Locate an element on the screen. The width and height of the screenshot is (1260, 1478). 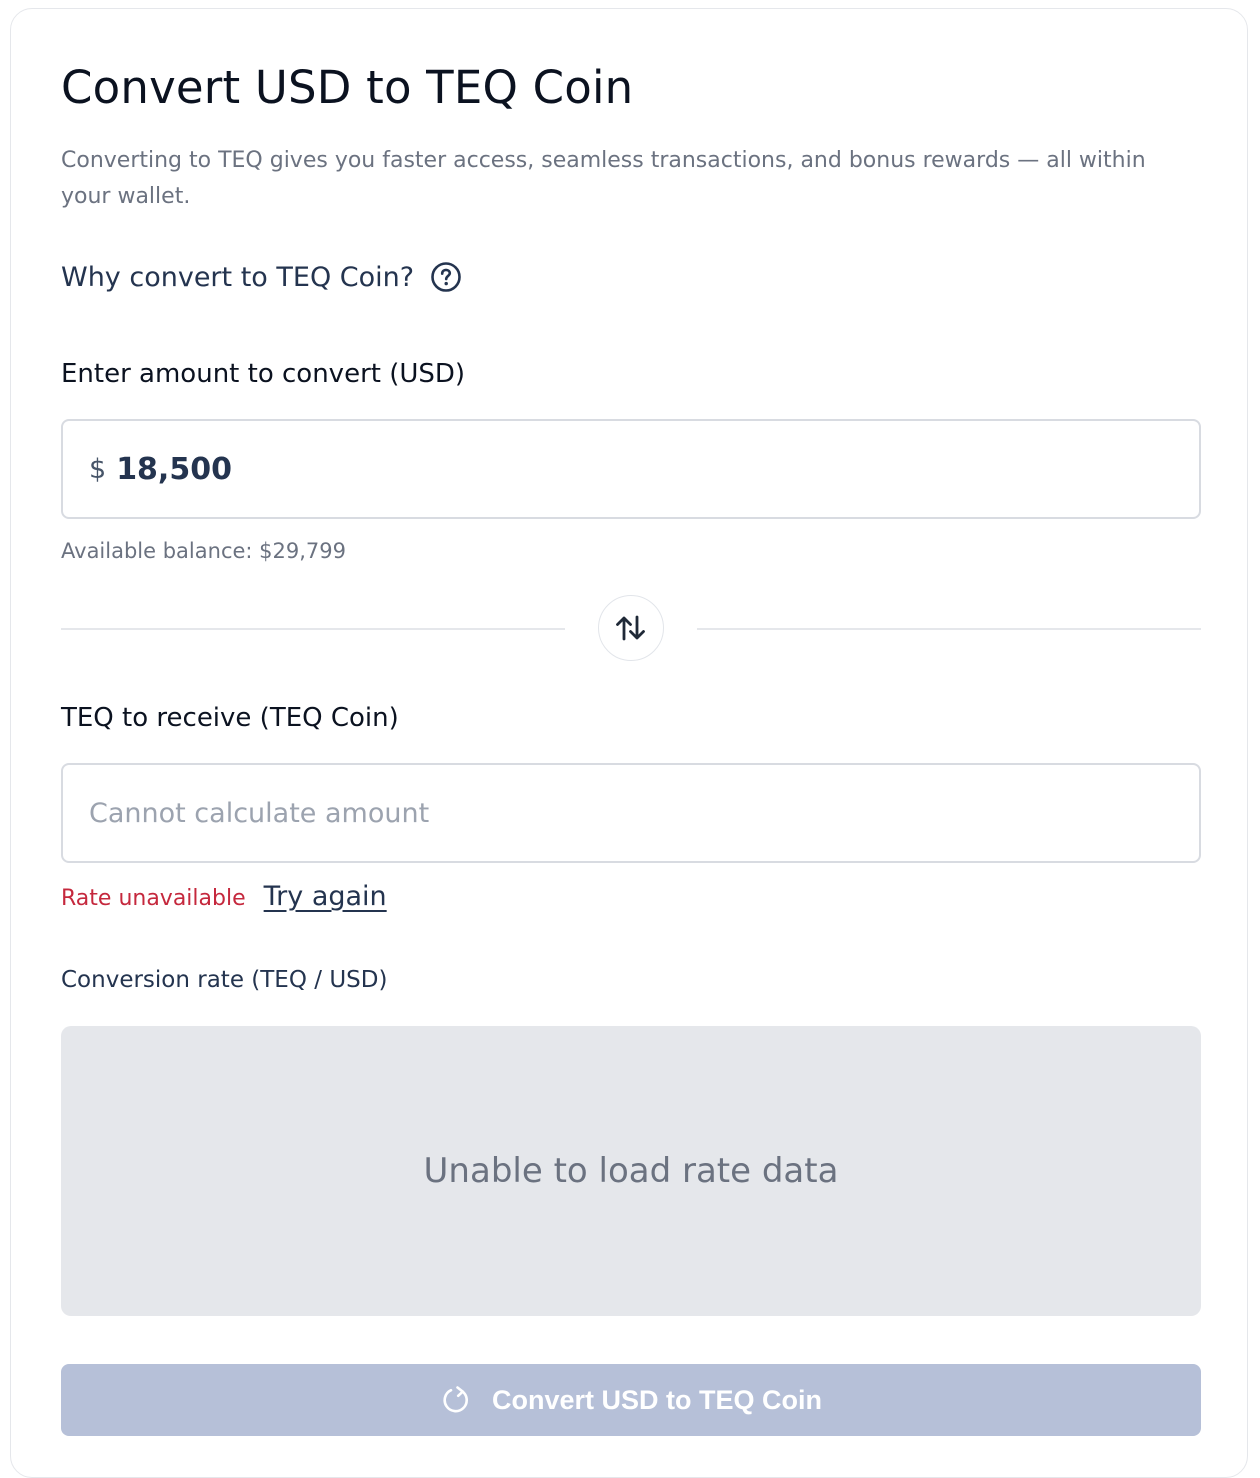
swap-button is located at coordinates (631, 628).